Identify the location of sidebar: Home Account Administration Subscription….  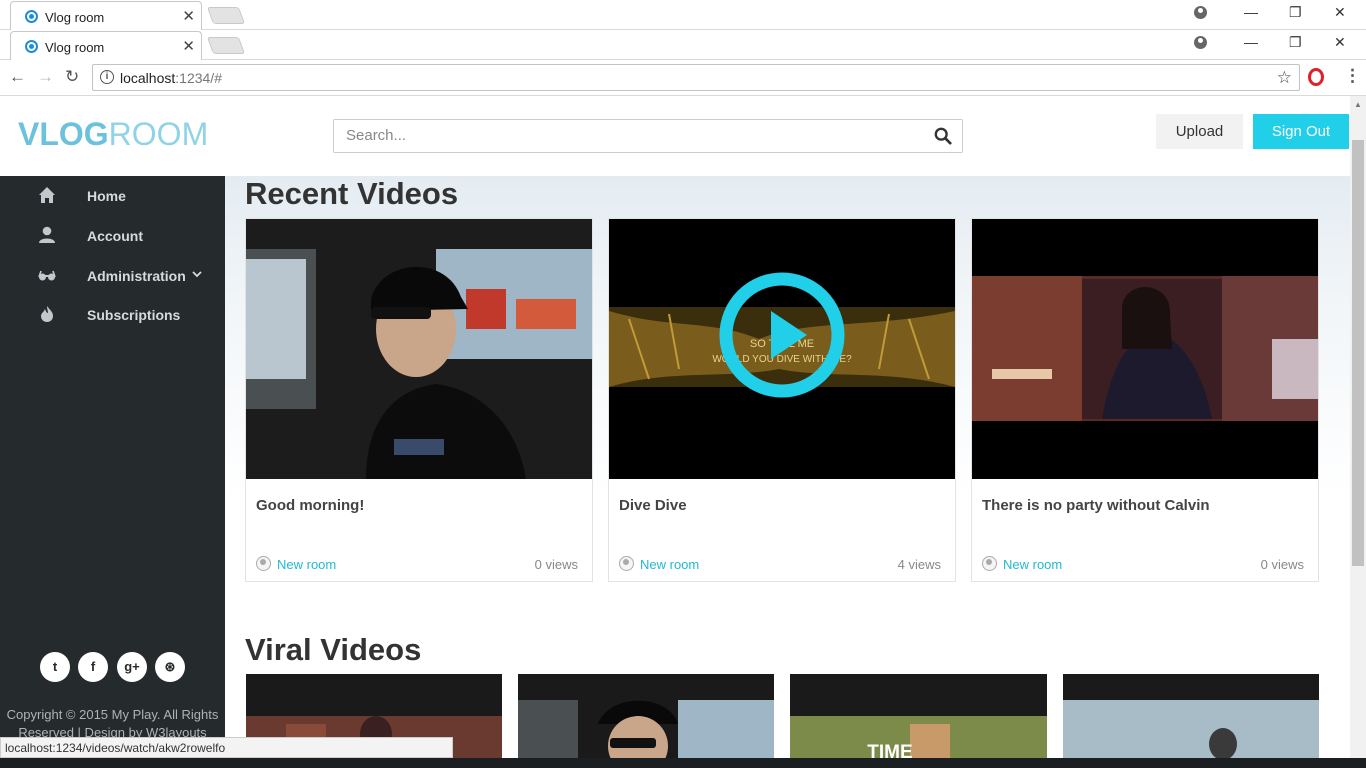
(112, 472).